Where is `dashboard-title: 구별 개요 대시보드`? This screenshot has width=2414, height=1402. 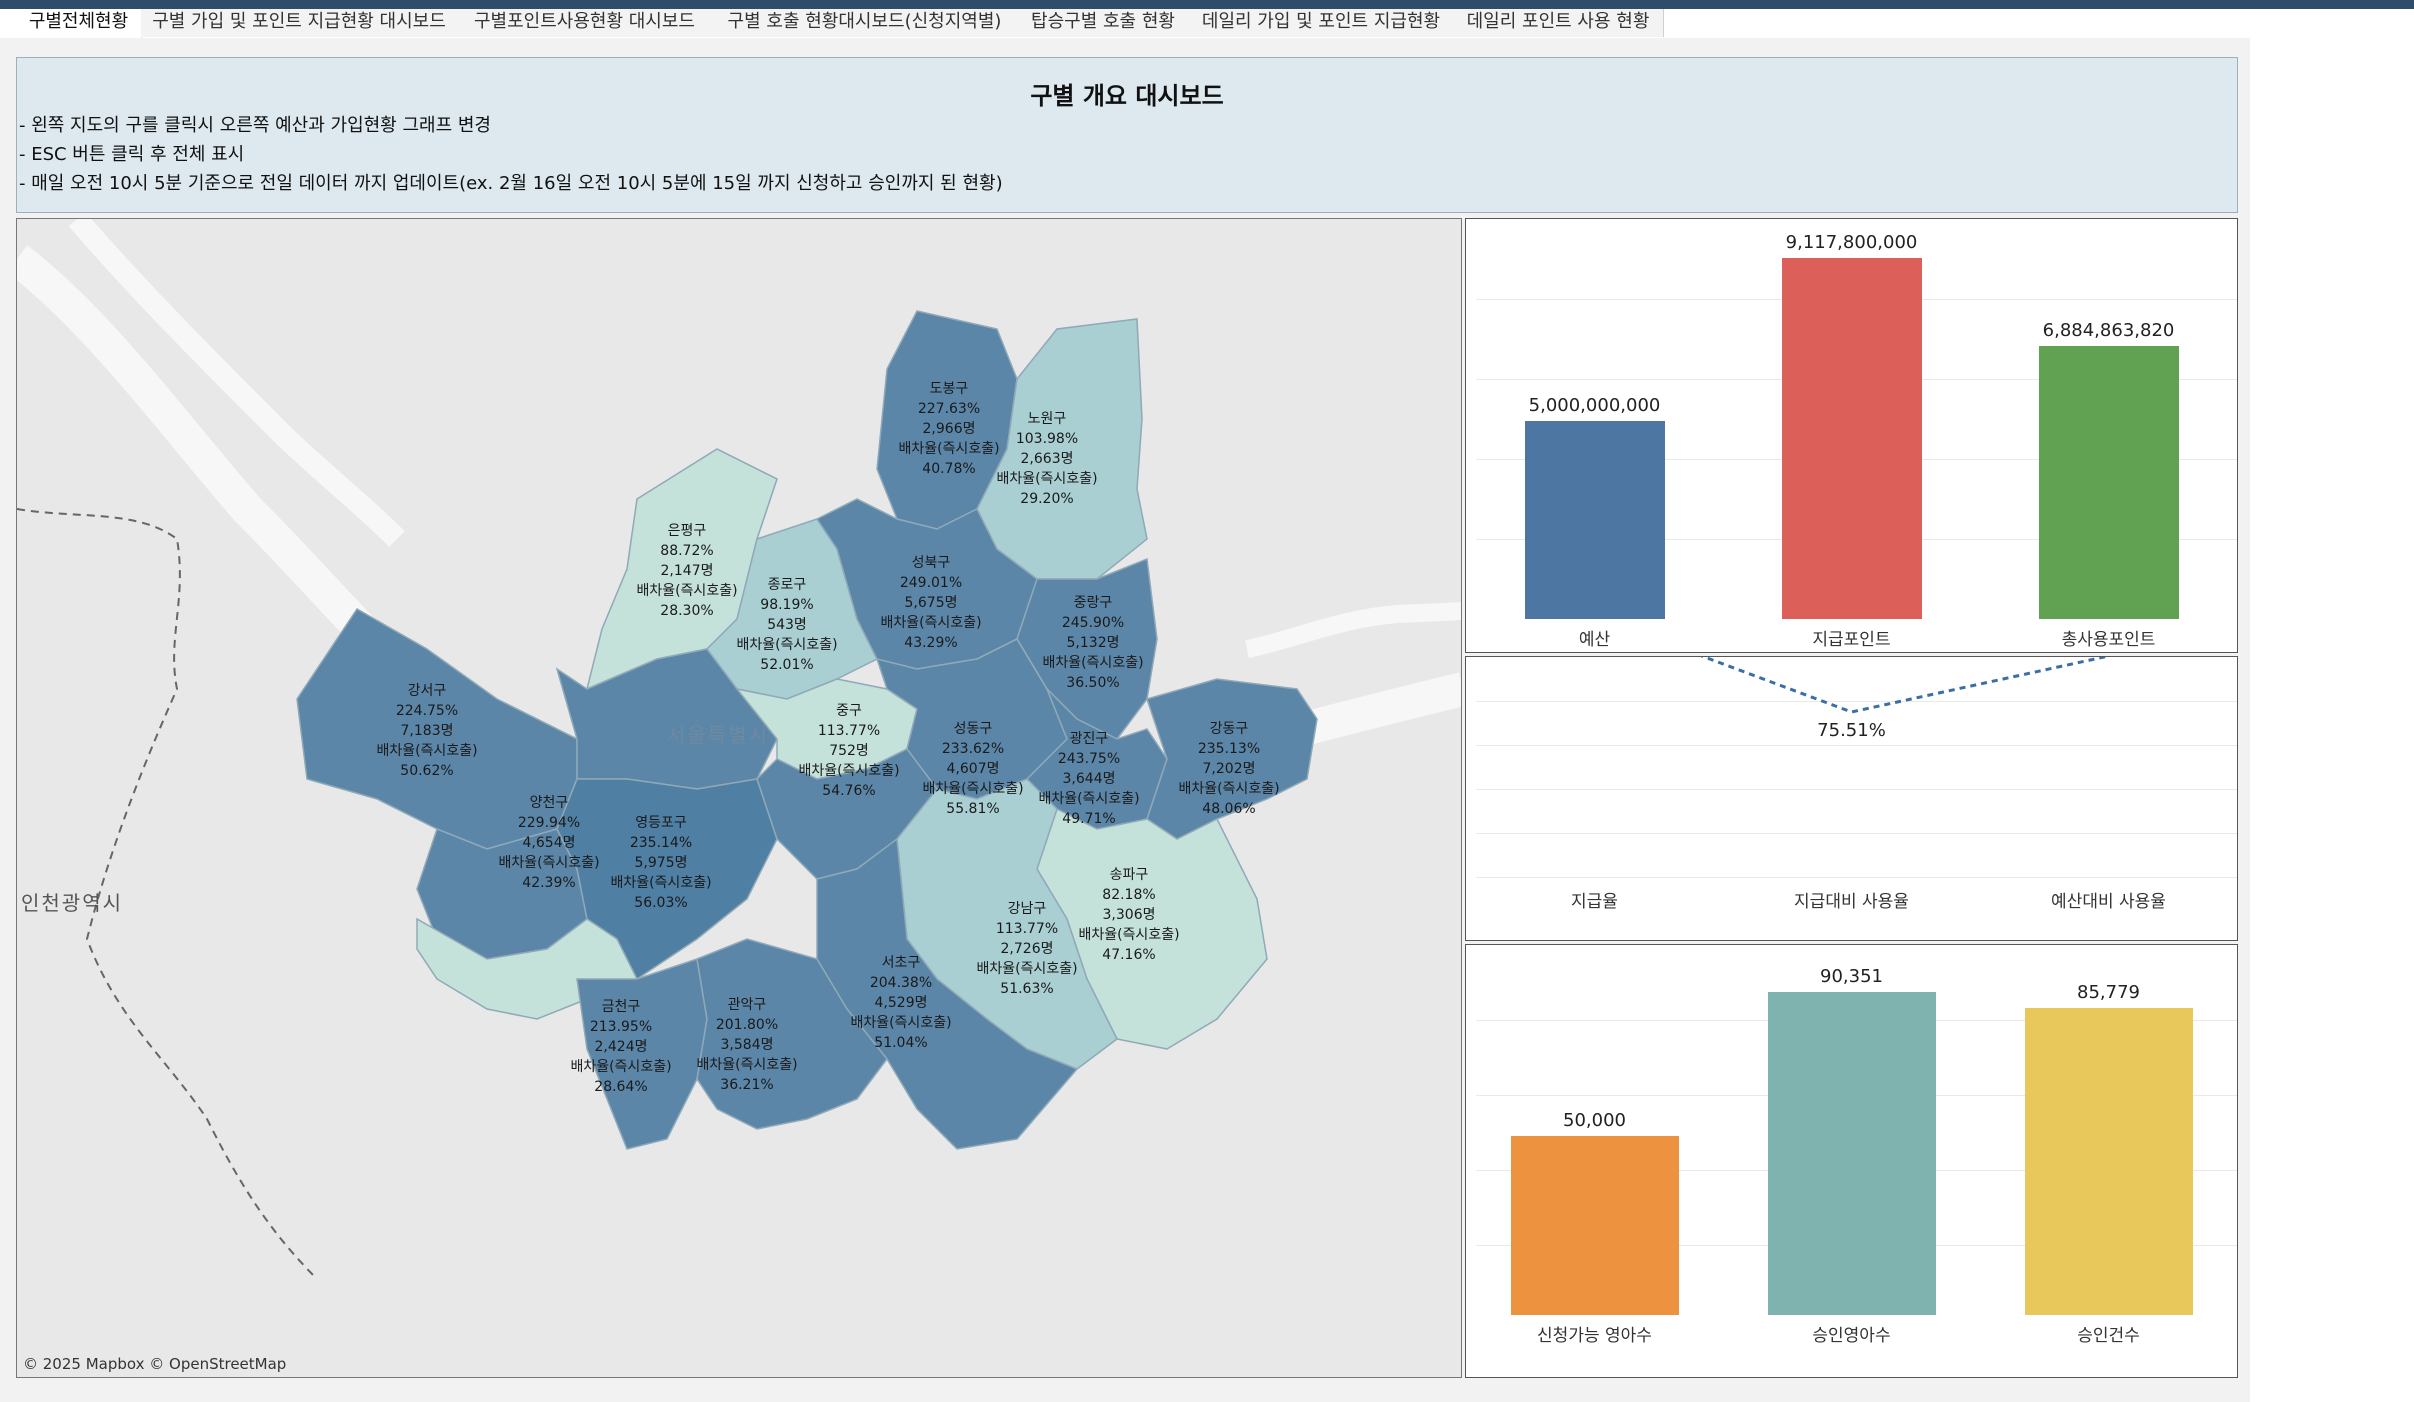 dashboard-title: 구별 개요 대시보드 is located at coordinates (1127, 96).